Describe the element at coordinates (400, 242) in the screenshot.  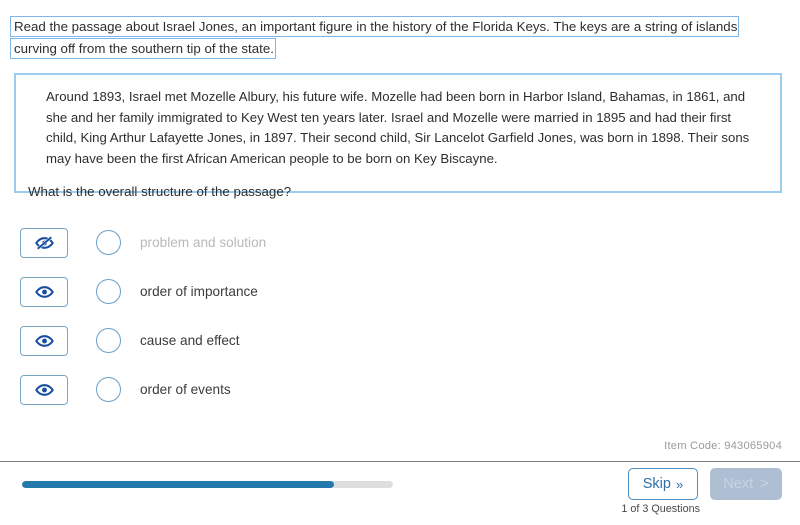
I see `option-row: problem and solution` at that location.